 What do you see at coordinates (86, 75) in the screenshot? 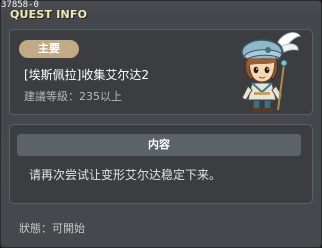
I see `quest-name: [埃斯佩拉]收集艾尔达2` at bounding box center [86, 75].